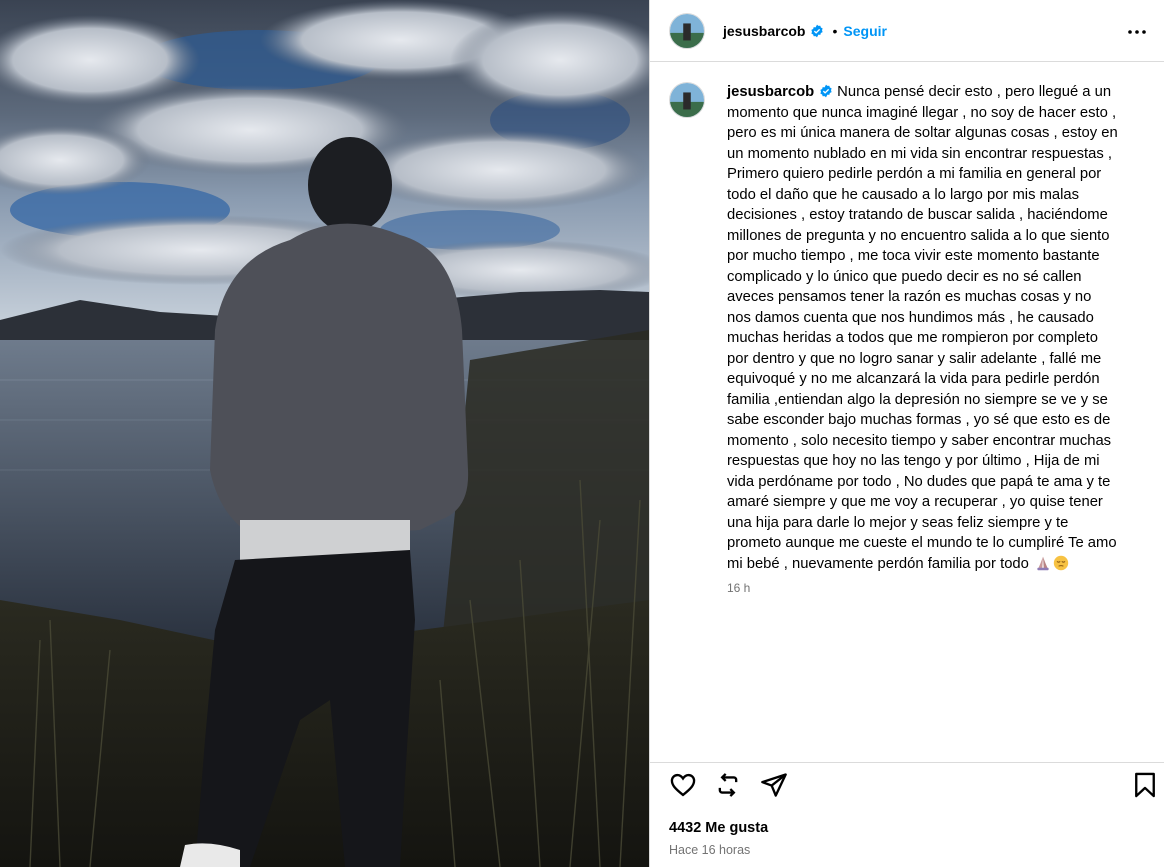 Image resolution: width=1164 pixels, height=867 pixels. I want to click on bookmark-icon, so click(1145, 785).